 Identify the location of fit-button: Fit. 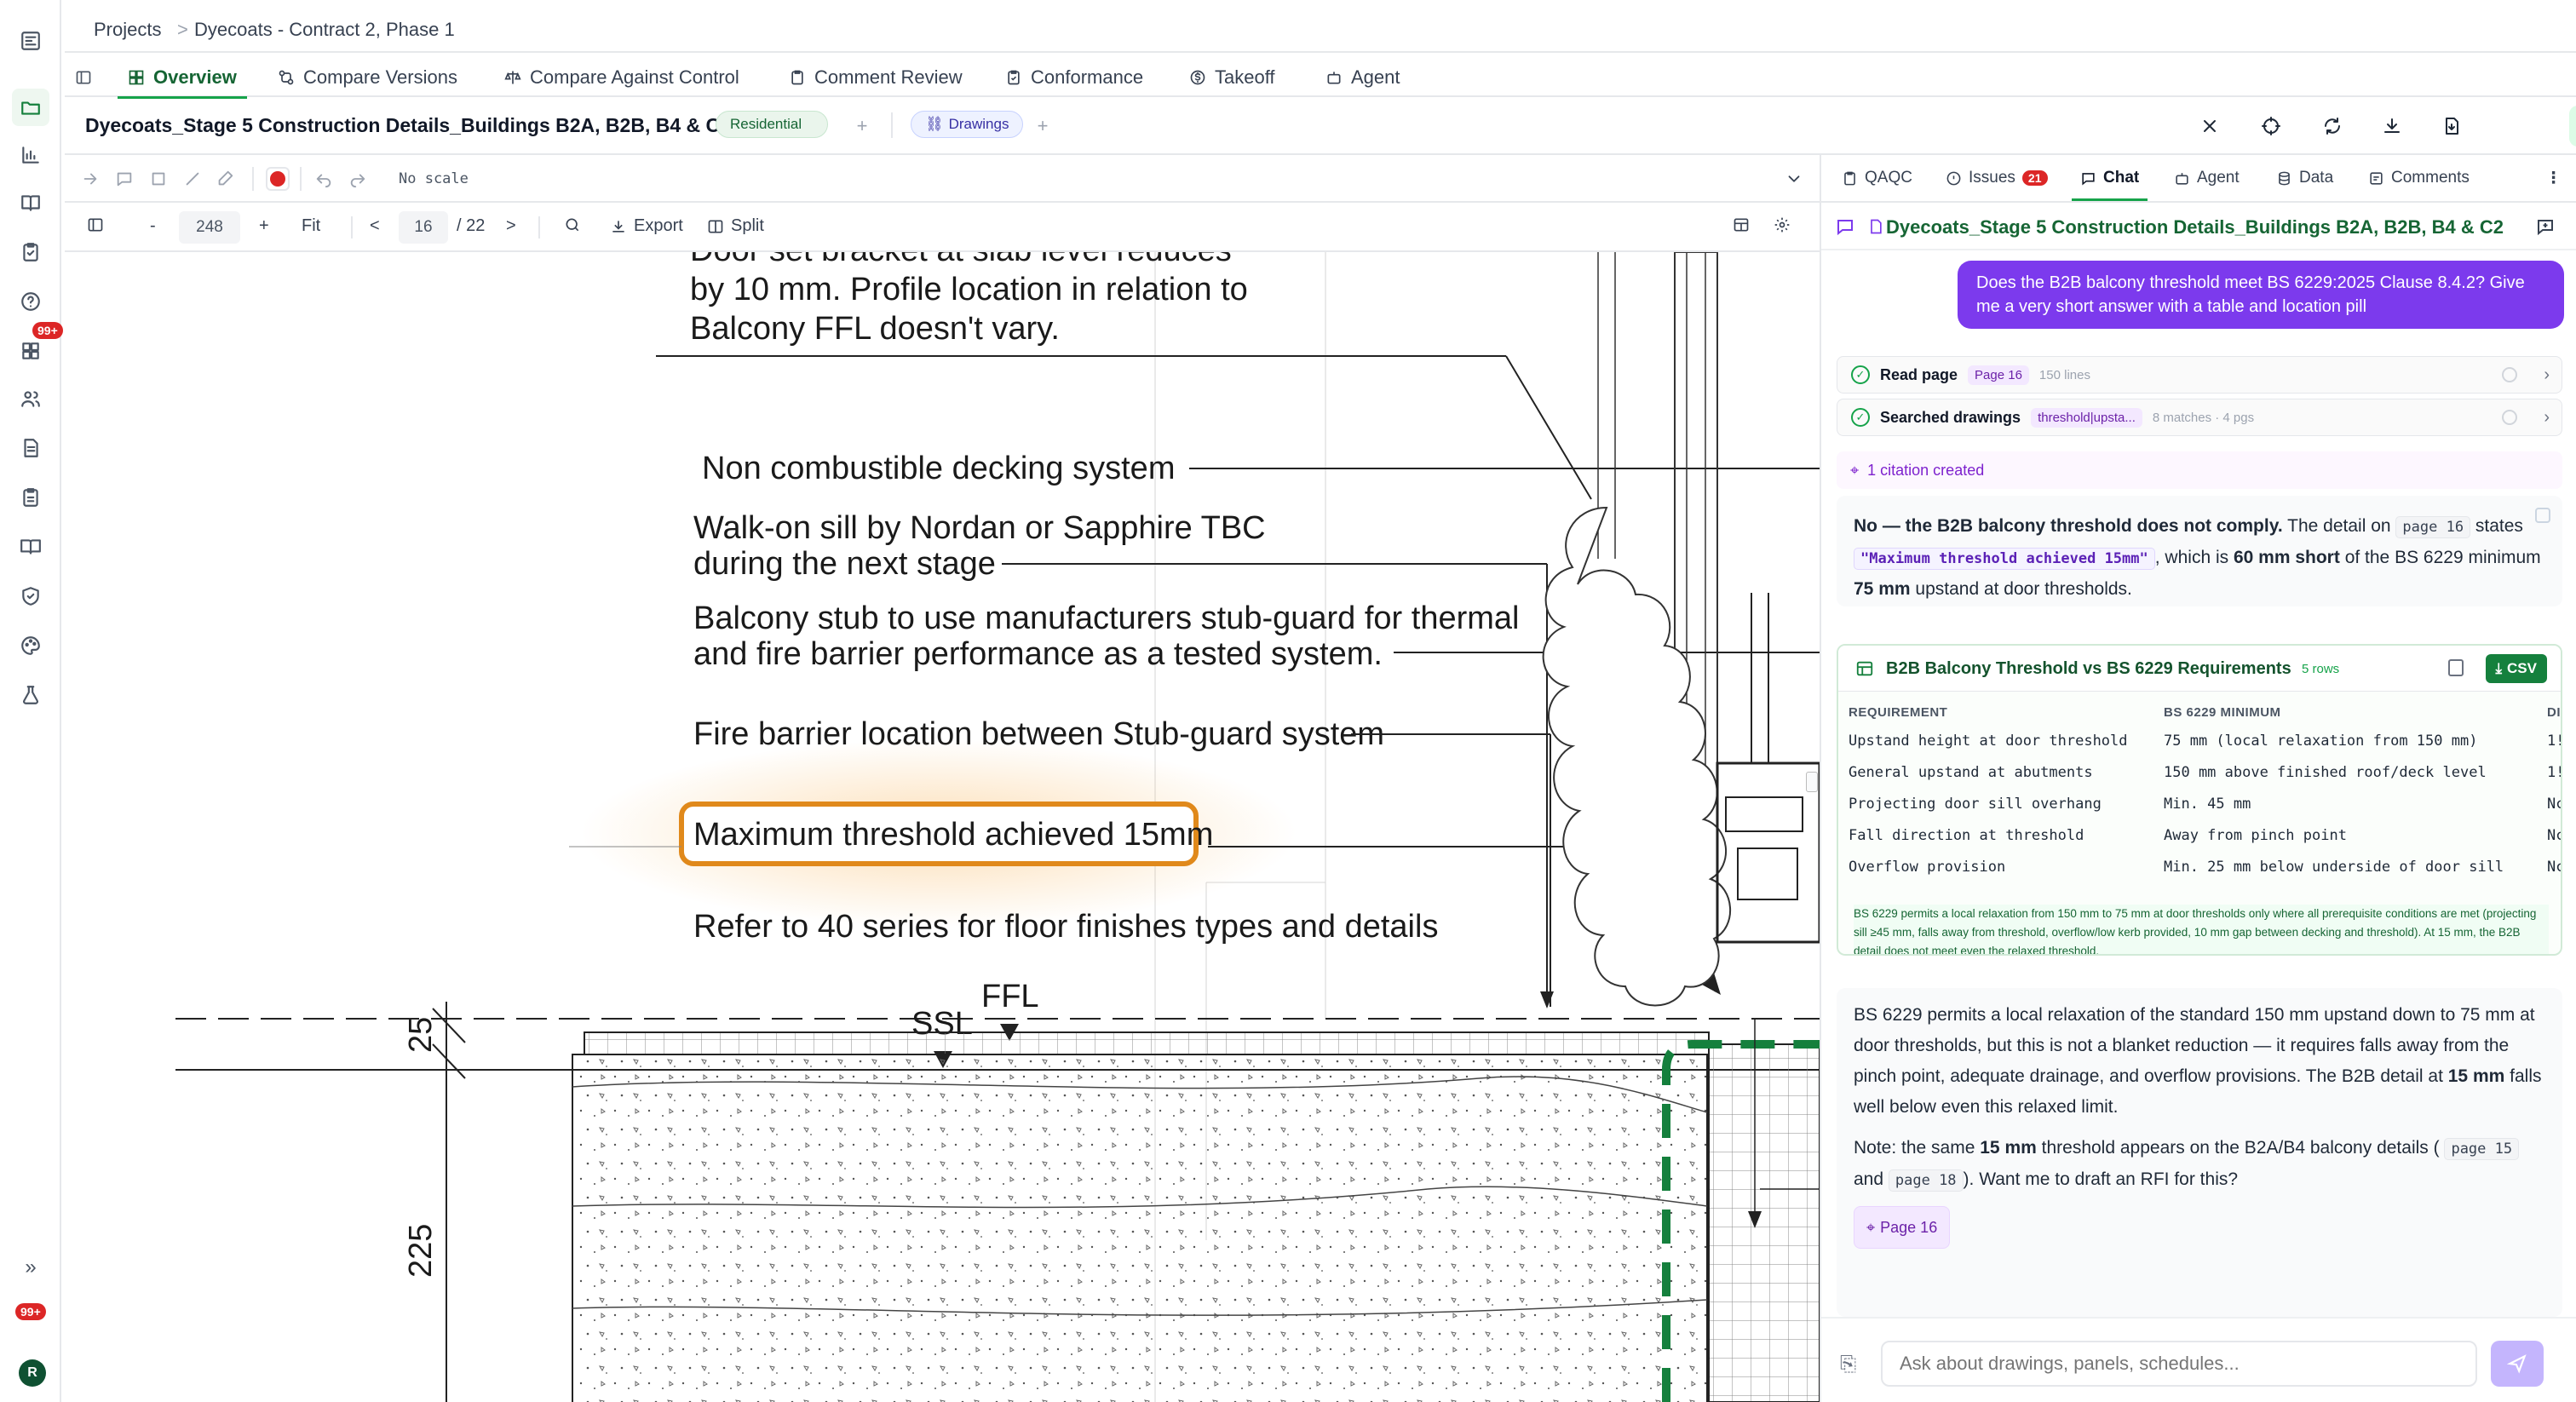
(311, 226).